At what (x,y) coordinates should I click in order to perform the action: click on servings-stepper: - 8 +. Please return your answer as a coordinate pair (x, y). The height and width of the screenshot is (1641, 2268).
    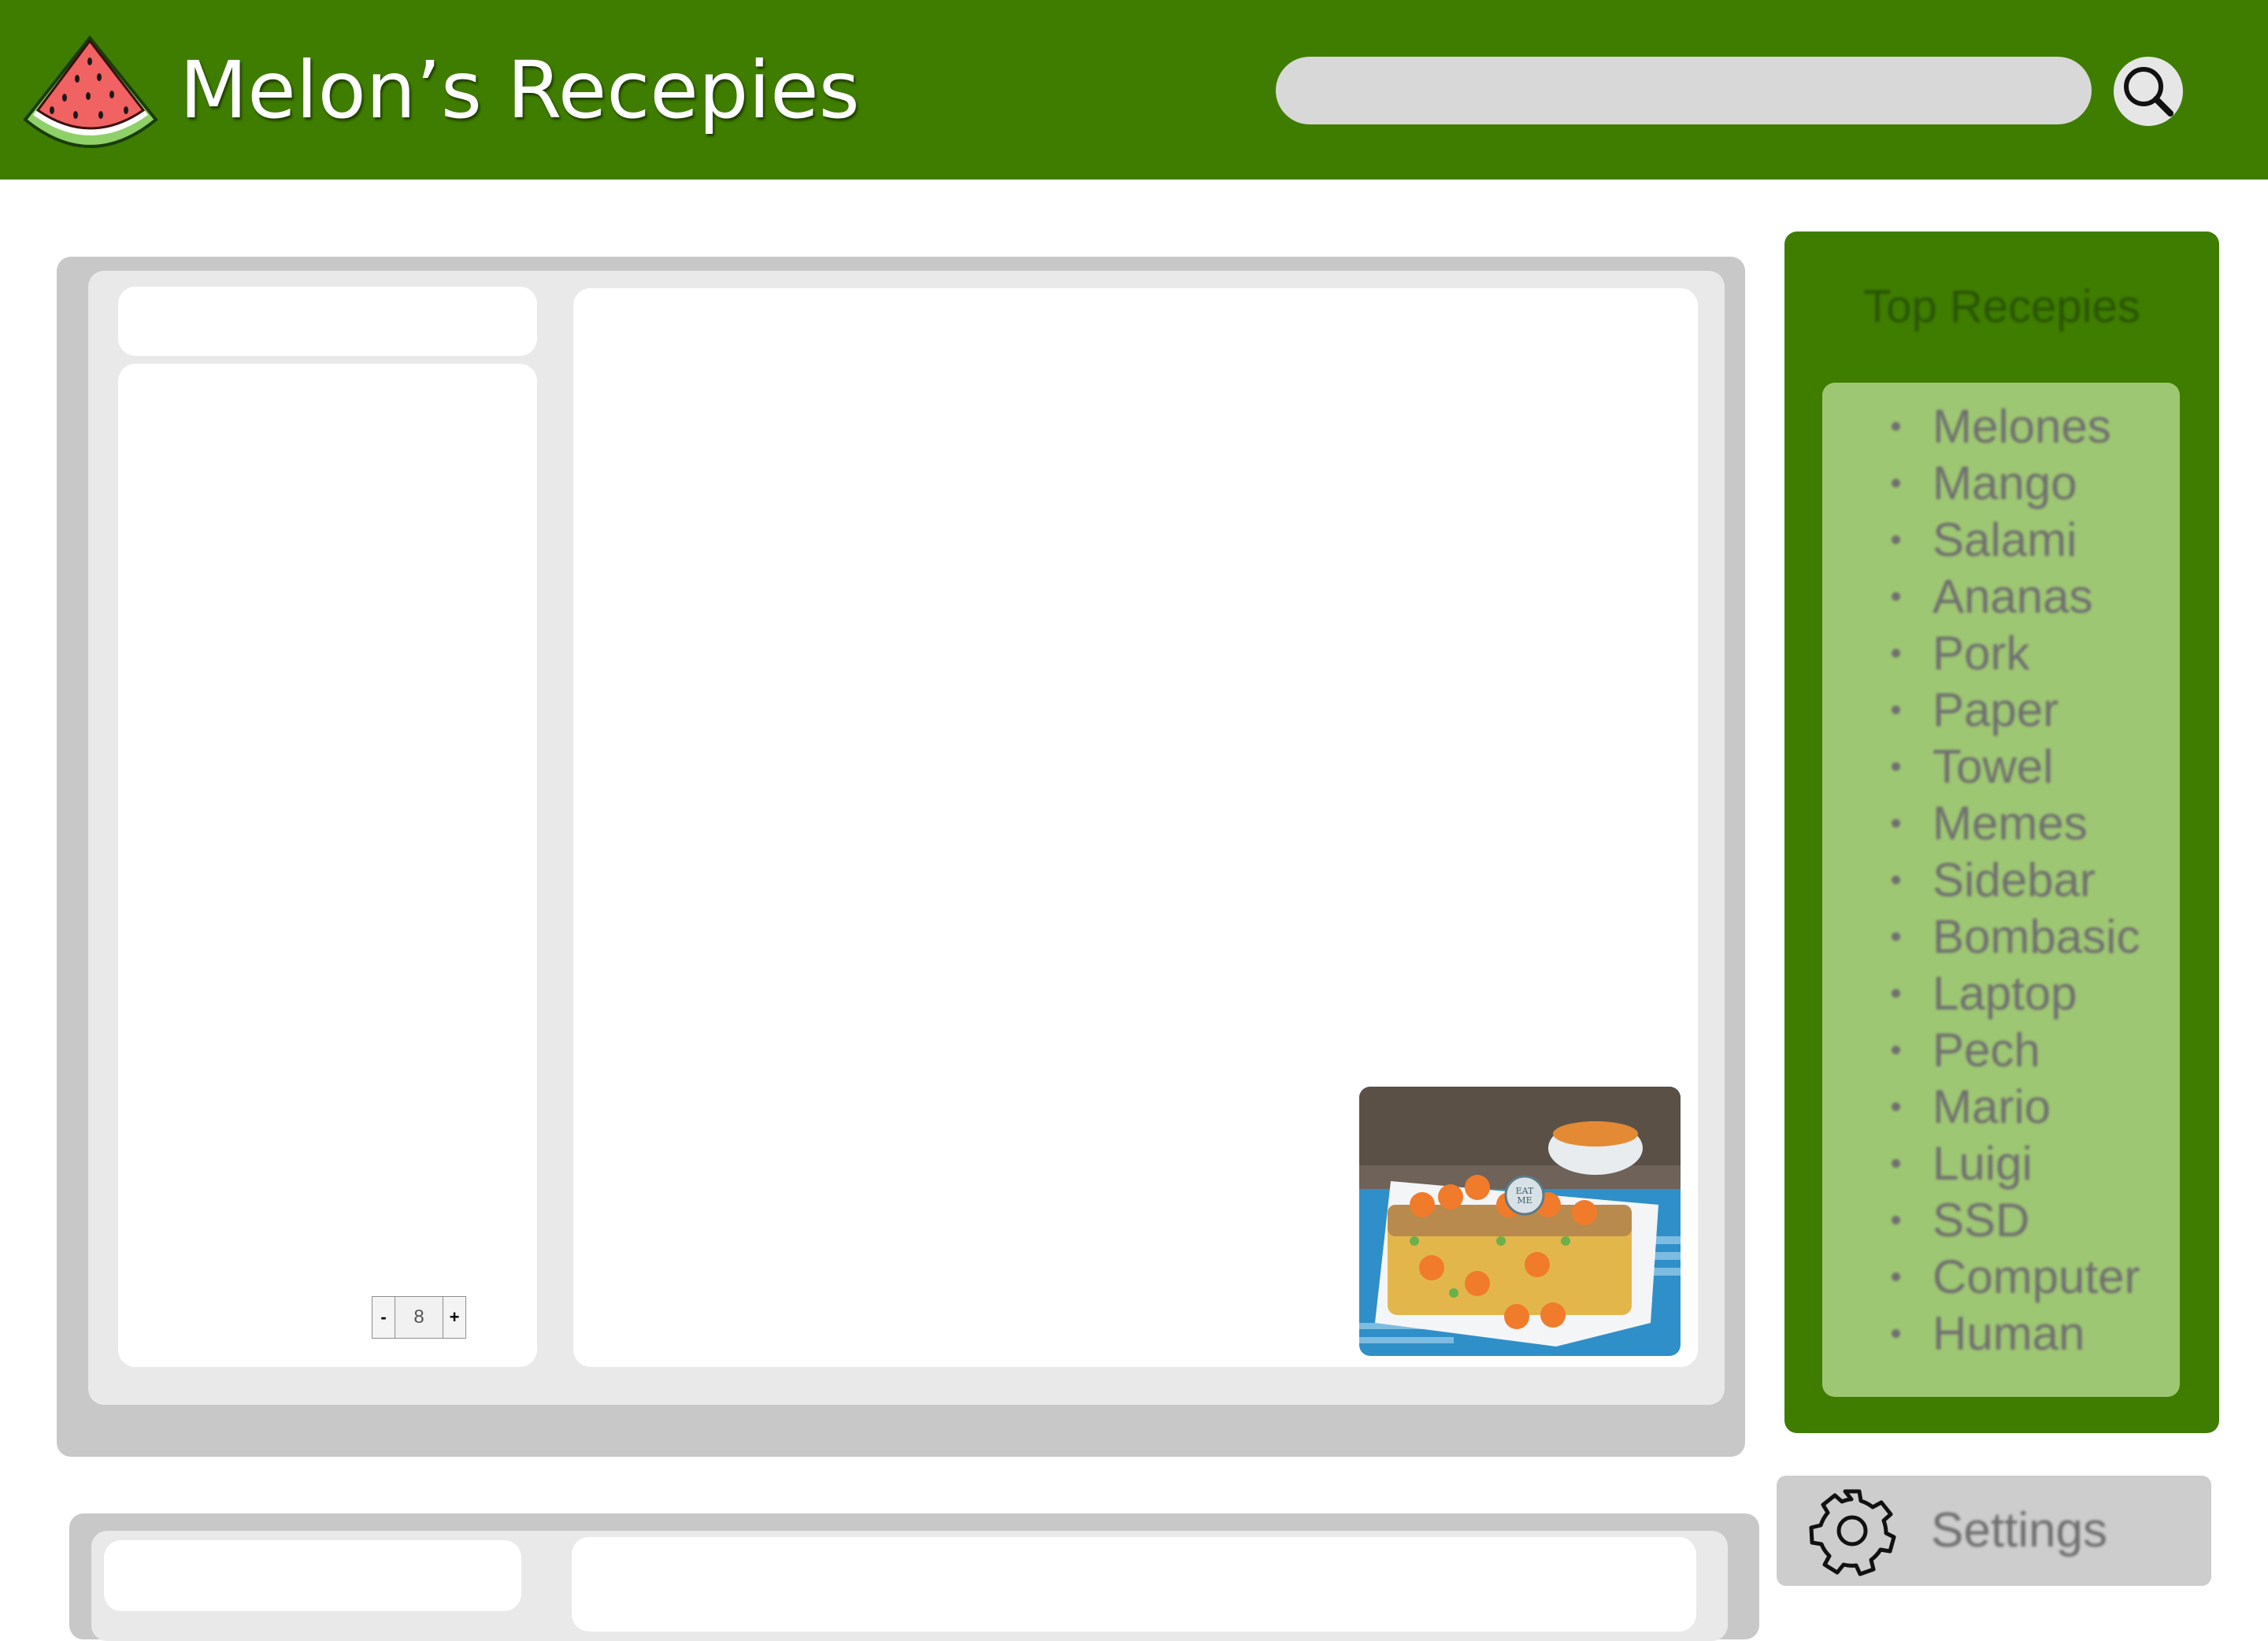
    Looking at the image, I should click on (419, 1317).